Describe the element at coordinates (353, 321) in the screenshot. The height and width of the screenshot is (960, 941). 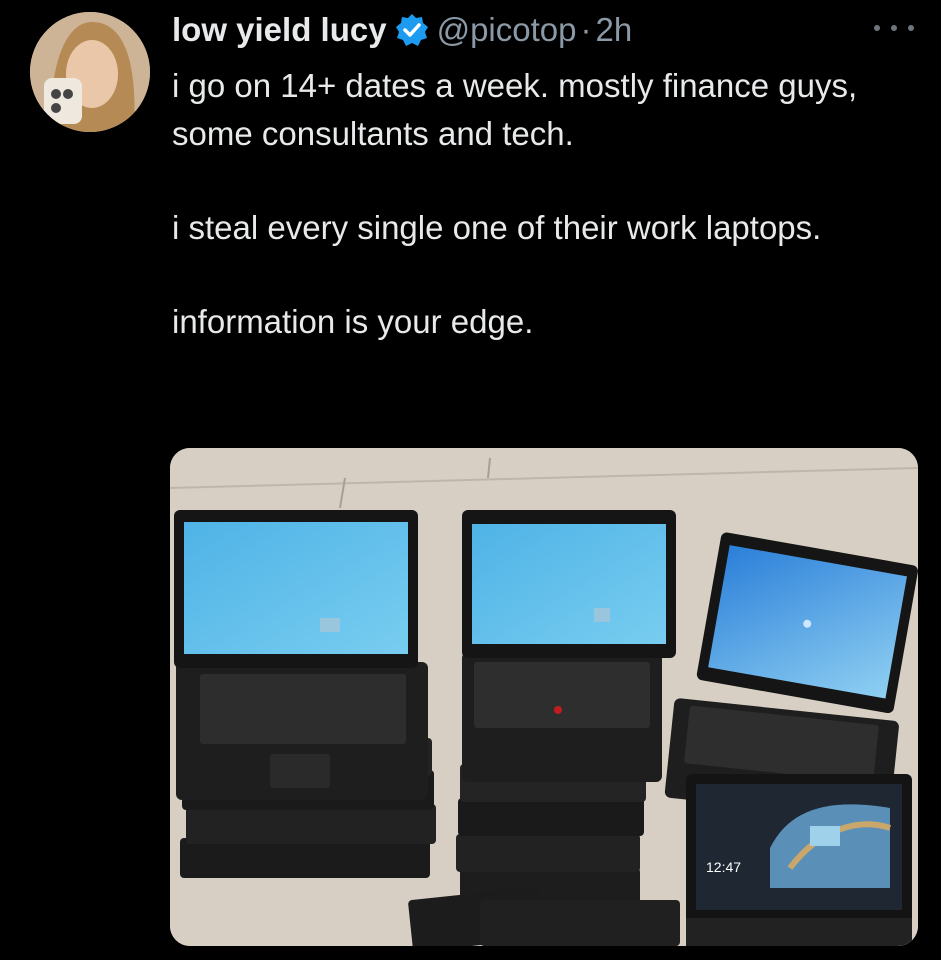
I see `tweet-paragraph: information is your edge.` at that location.